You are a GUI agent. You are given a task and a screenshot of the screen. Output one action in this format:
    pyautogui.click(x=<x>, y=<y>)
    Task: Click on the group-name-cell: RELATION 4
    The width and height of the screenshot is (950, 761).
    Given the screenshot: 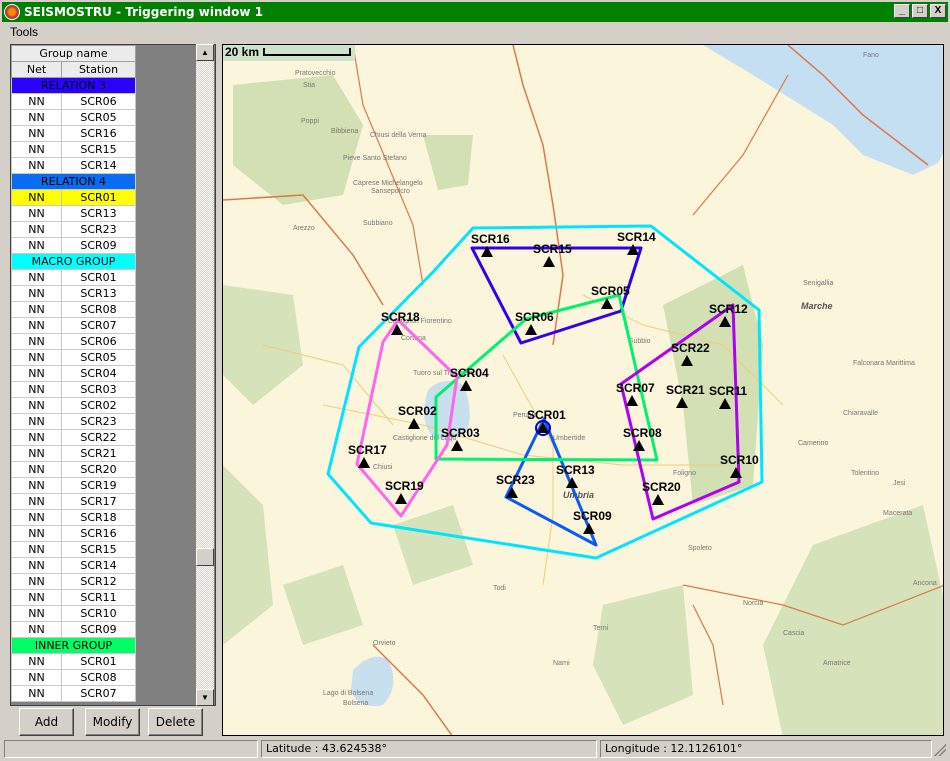 What is the action you would take?
    pyautogui.click(x=73, y=181)
    